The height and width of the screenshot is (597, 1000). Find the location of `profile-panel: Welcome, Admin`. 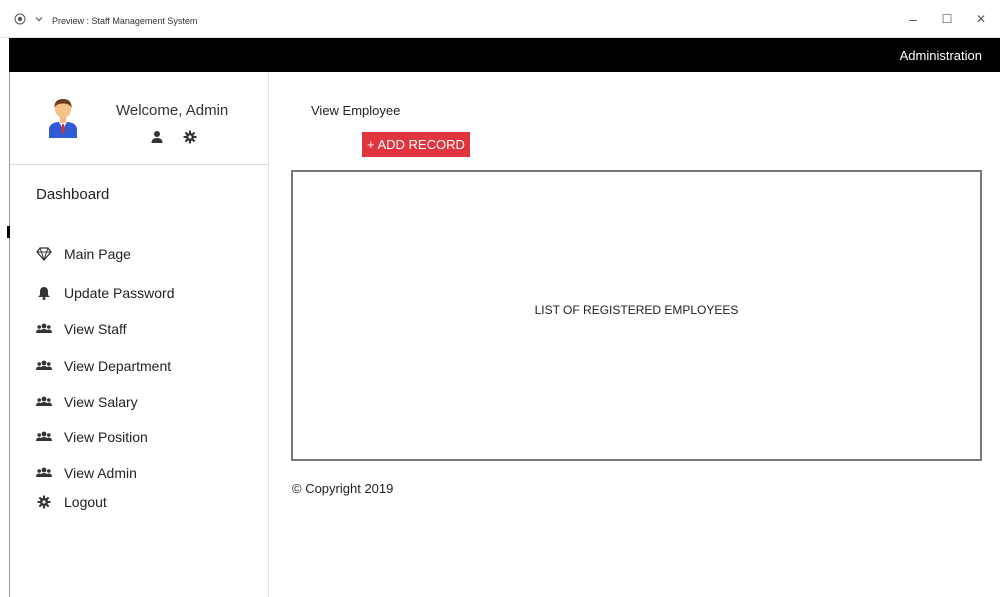

profile-panel: Welcome, Admin is located at coordinates (139, 118).